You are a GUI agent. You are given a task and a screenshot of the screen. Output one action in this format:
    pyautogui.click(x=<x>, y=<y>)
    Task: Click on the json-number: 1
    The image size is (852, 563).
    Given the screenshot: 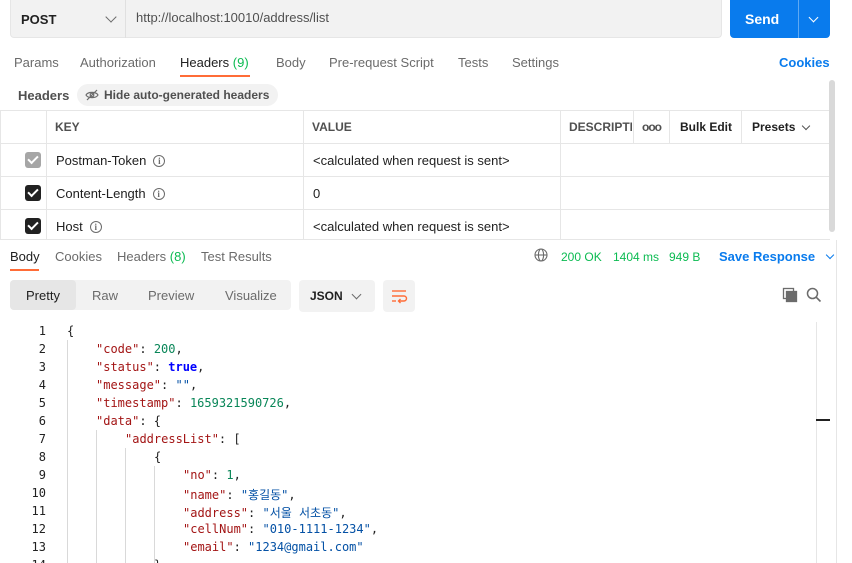 What is the action you would take?
    pyautogui.click(x=230, y=475)
    